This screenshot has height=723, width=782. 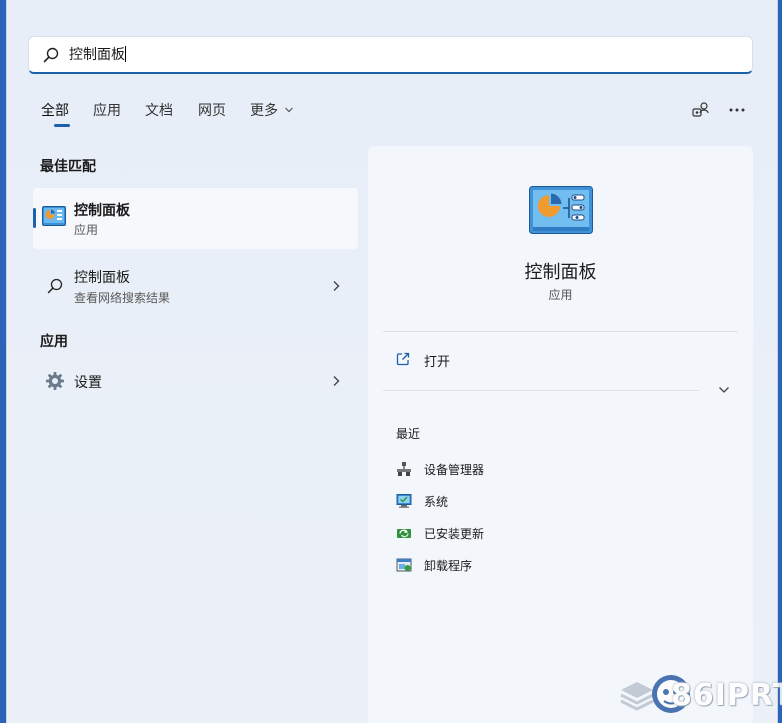 I want to click on tab-all: 全部, so click(x=55, y=110).